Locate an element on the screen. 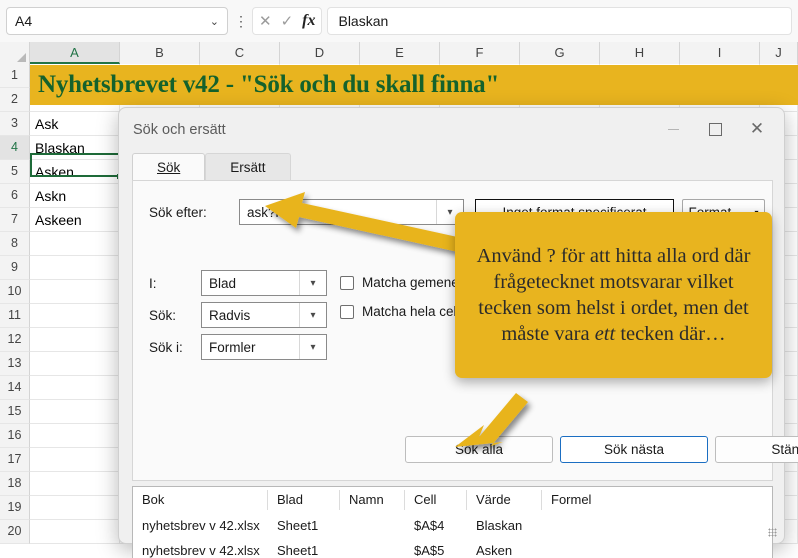  grid-cell-a8 is located at coordinates (75, 244).